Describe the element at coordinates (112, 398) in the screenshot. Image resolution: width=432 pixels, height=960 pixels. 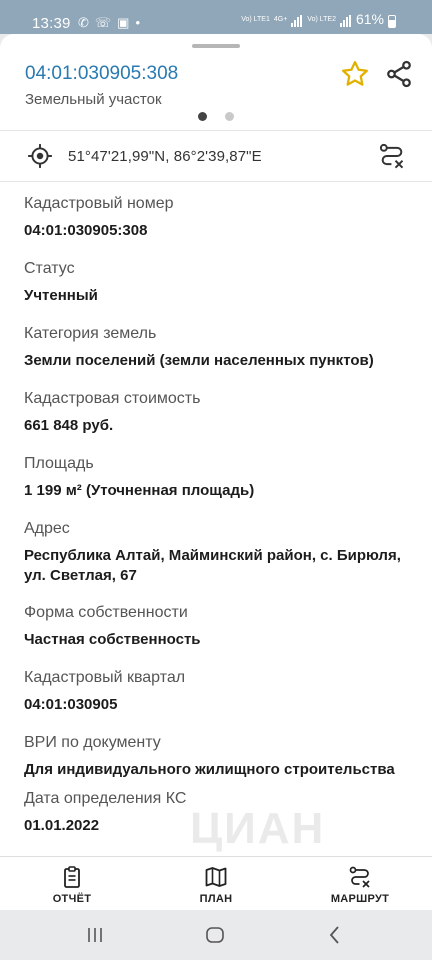
I see `field-label: Кадастровая стоимость` at that location.